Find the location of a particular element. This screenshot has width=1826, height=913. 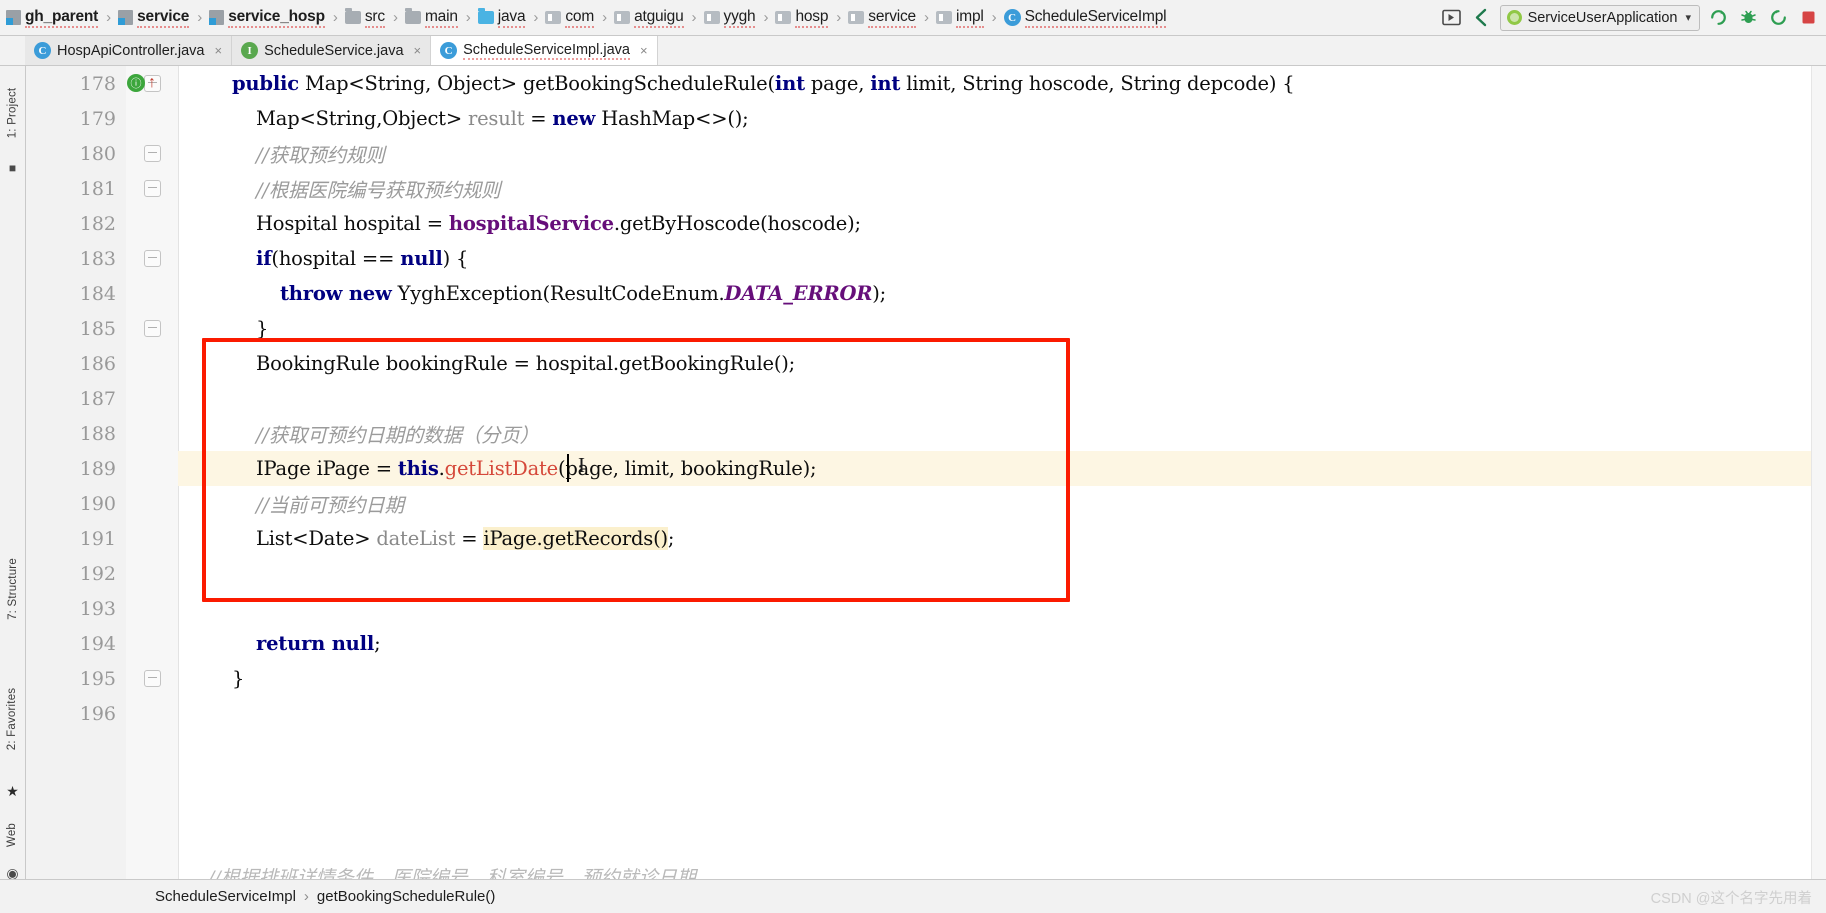

breadcrumb-item-label: src is located at coordinates (374, 18).